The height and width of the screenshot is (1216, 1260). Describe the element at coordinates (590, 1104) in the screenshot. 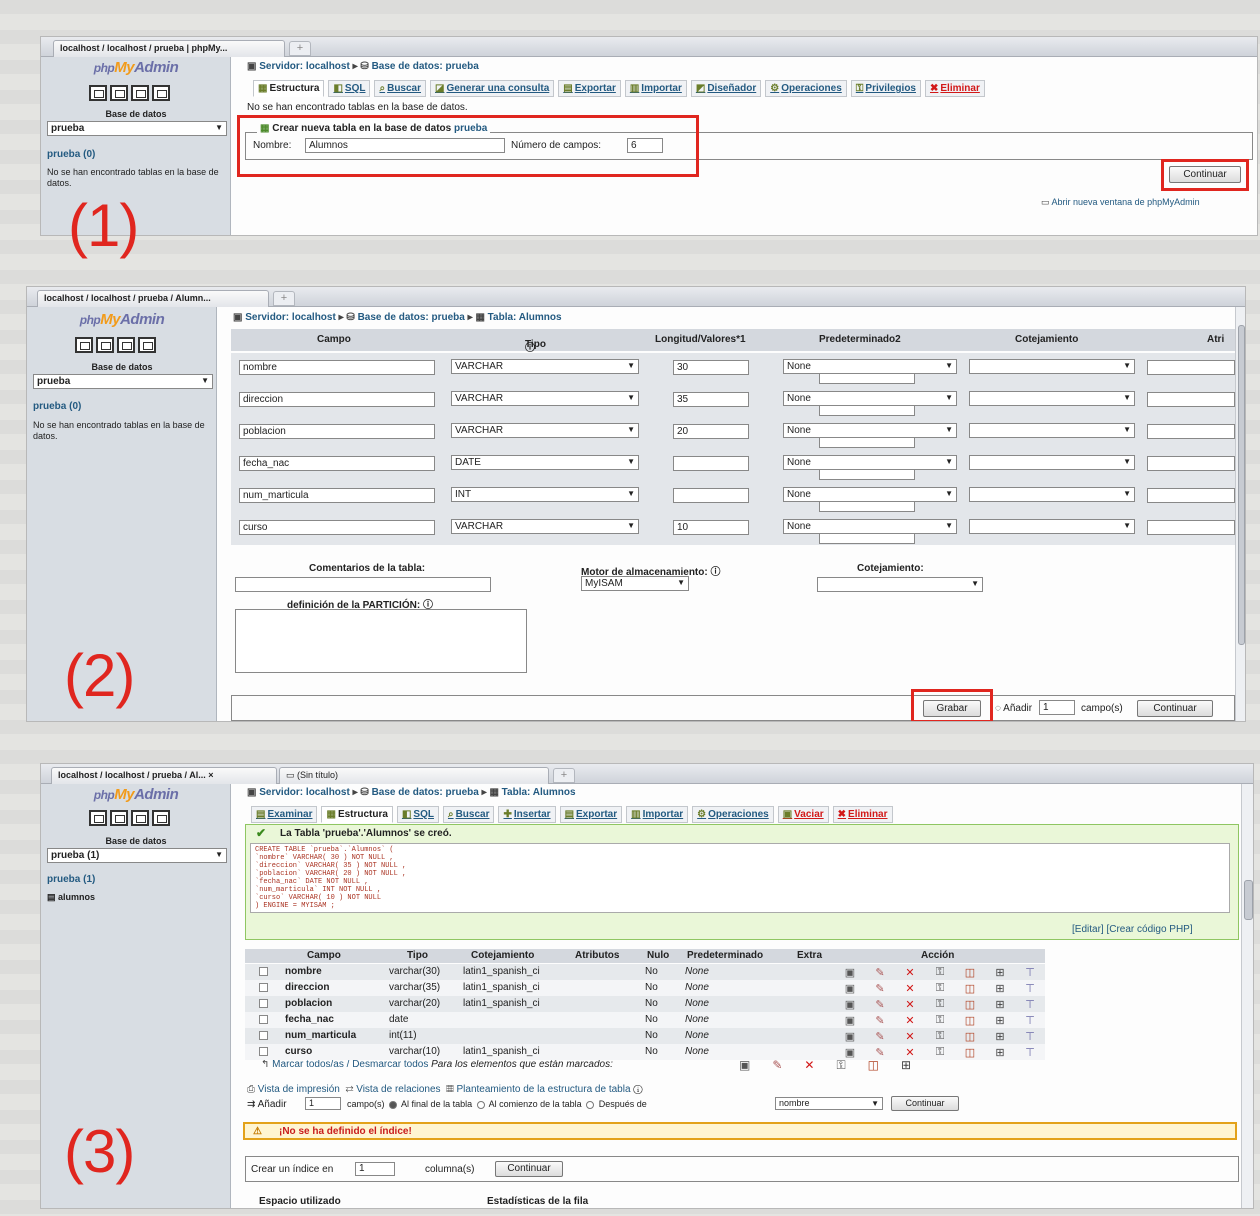

I see `radio-after` at that location.